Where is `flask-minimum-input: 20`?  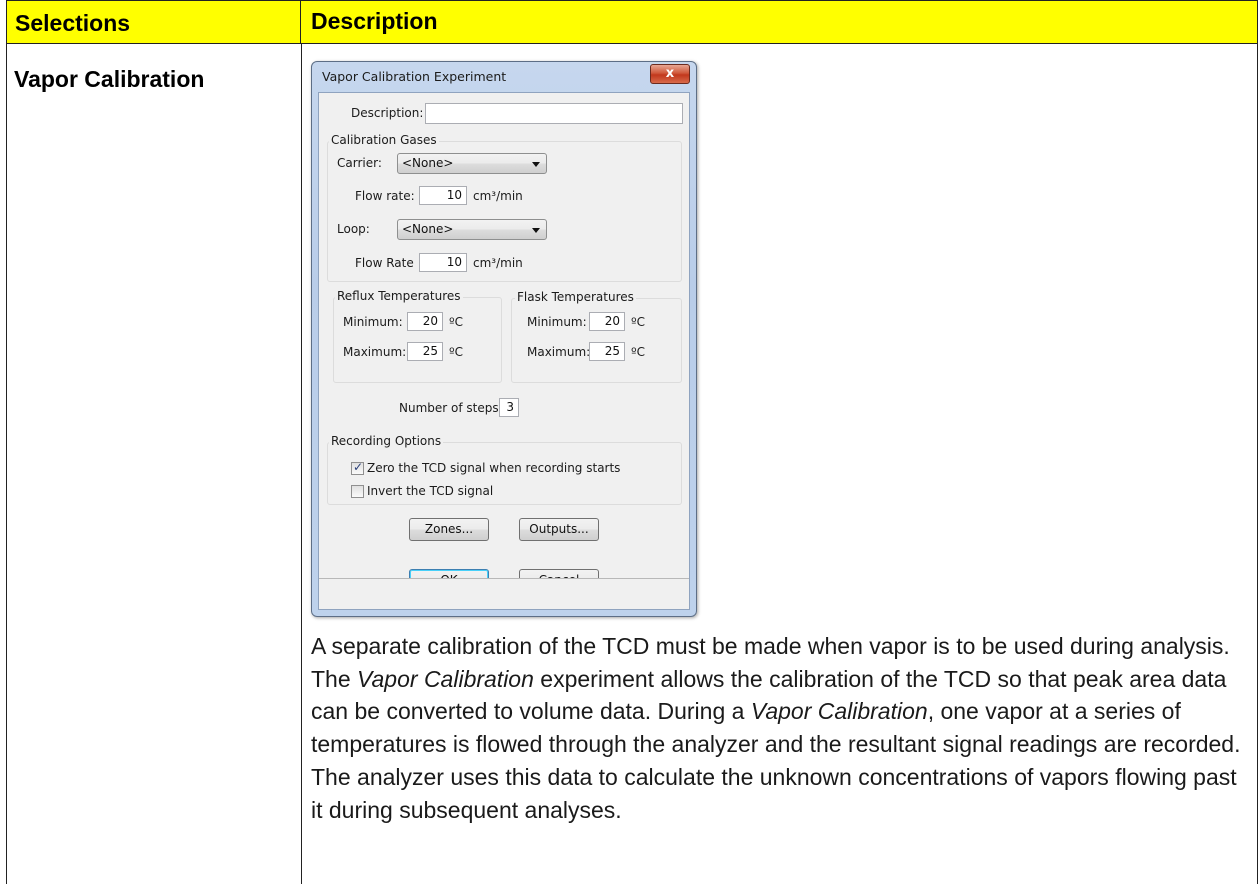
flask-minimum-input: 20 is located at coordinates (607, 321).